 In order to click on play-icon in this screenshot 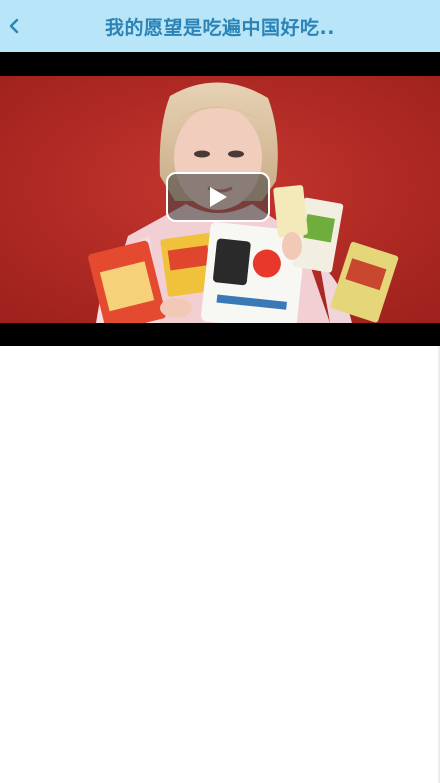, I will do `click(218, 197)`.